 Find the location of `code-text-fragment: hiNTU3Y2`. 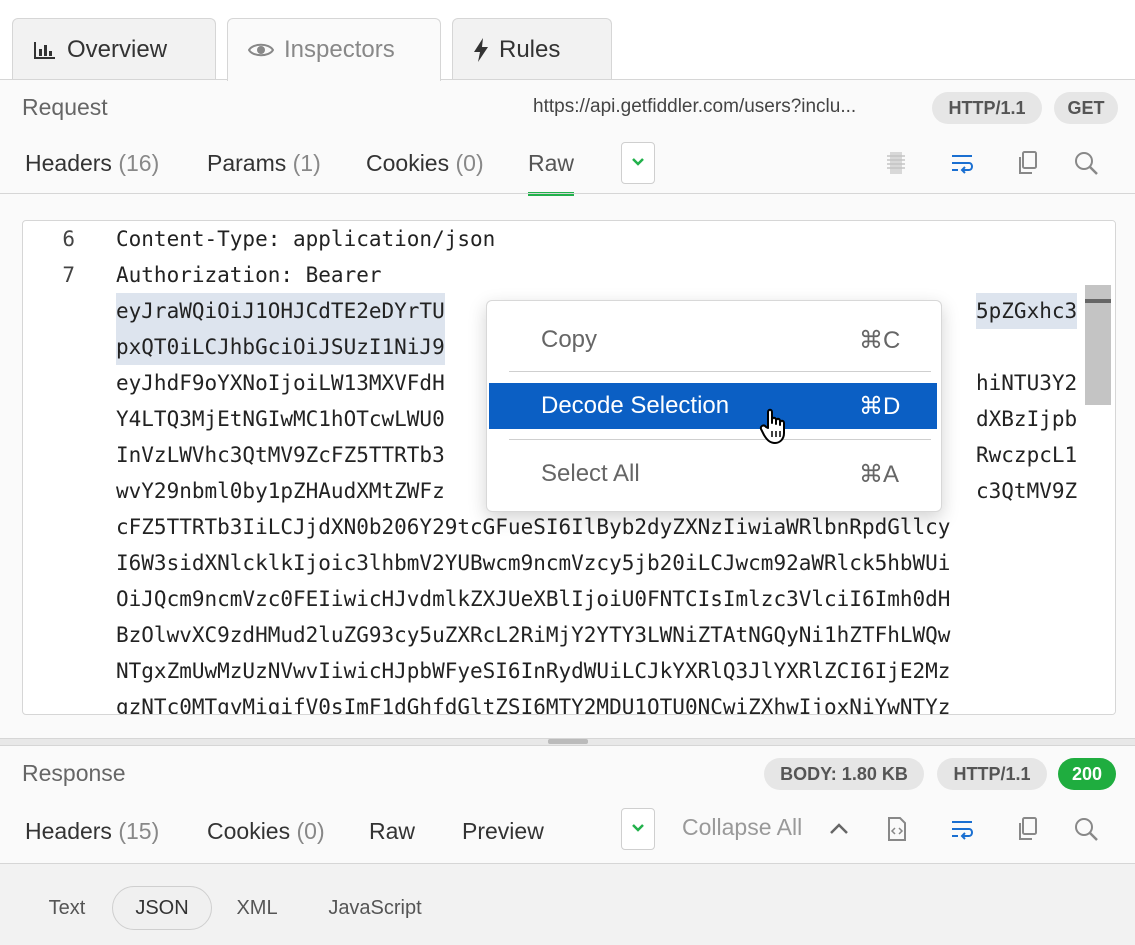

code-text-fragment: hiNTU3Y2 is located at coordinates (1027, 383).